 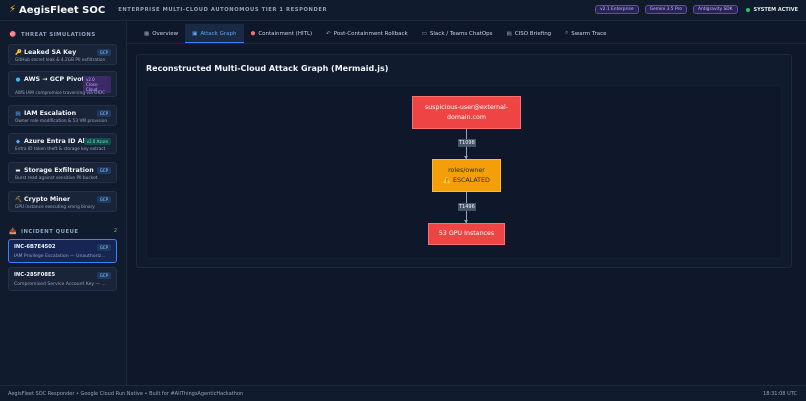 I want to click on tab-label: Attack Graph, so click(x=218, y=33).